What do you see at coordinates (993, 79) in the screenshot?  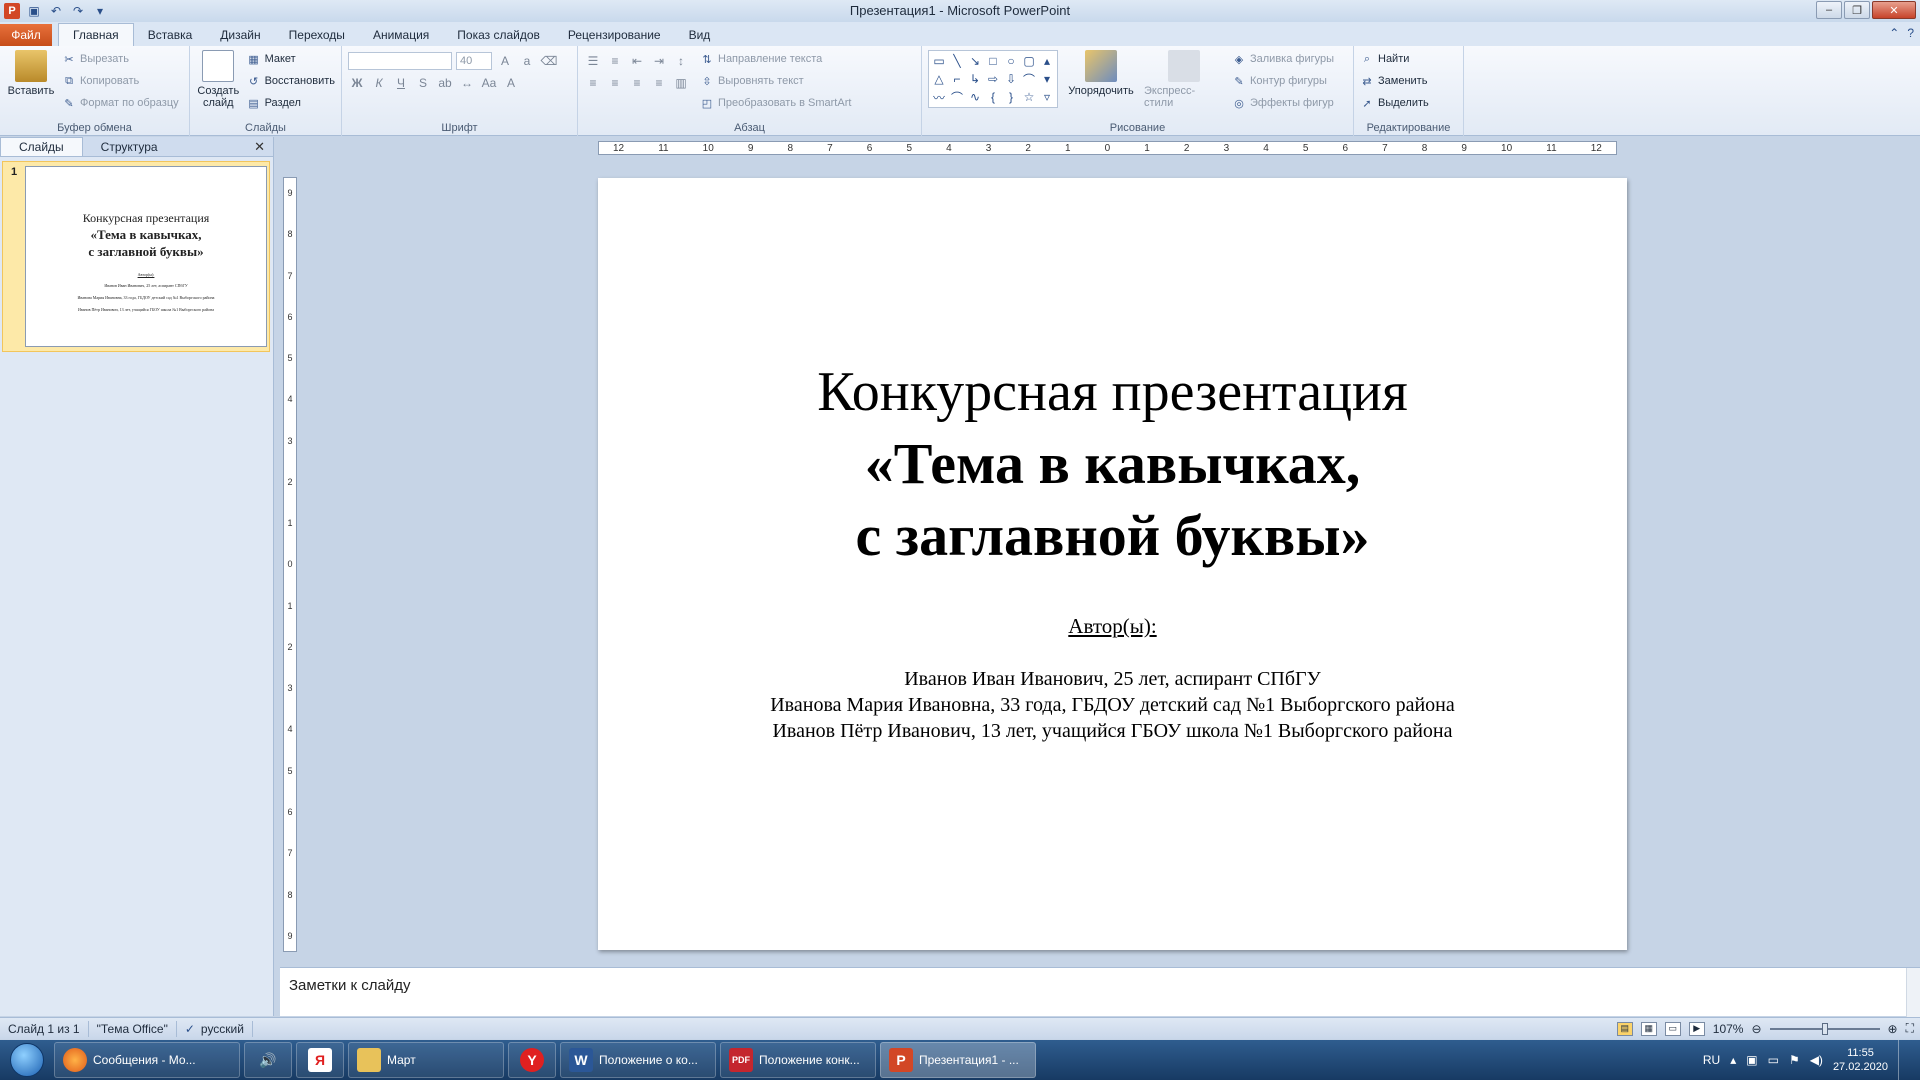 I see `right-arrow-shape-icon: ⇨` at bounding box center [993, 79].